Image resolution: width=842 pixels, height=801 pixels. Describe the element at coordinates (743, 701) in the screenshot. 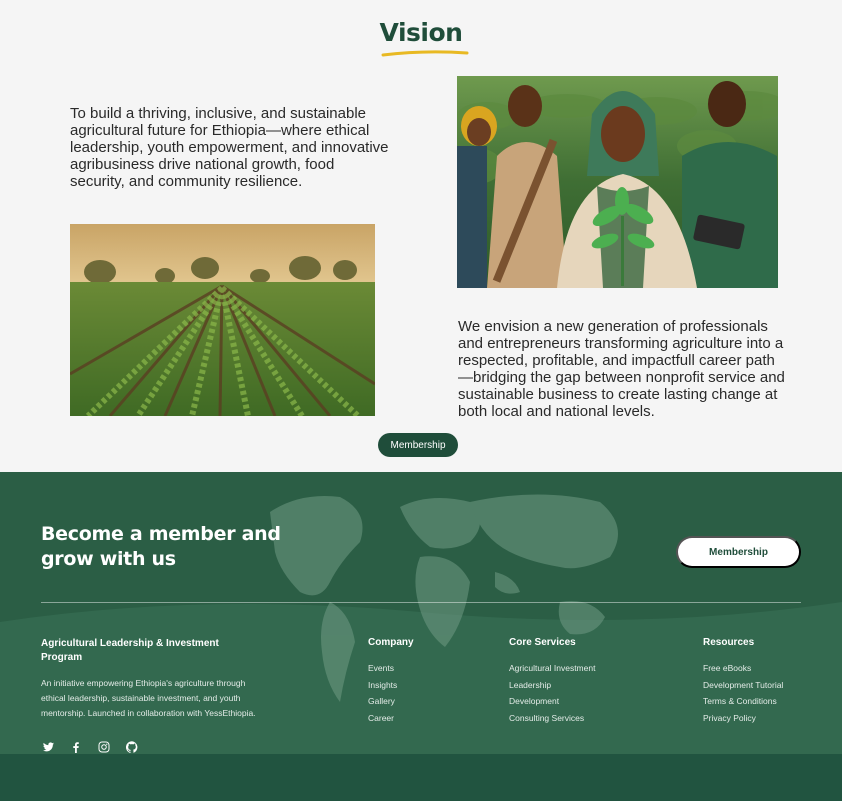

I see `footer-link-terms: Terms & Conditions` at that location.